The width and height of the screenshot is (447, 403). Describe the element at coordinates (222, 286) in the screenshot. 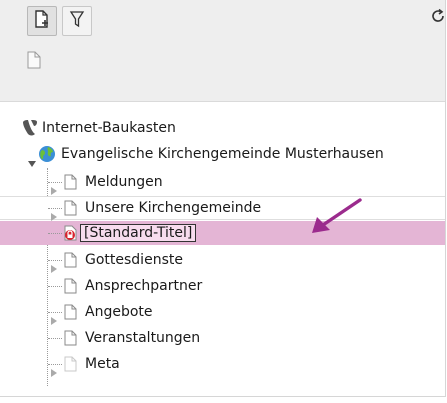

I see `tree-item-ansprechpartner: Ansprechpartner` at that location.